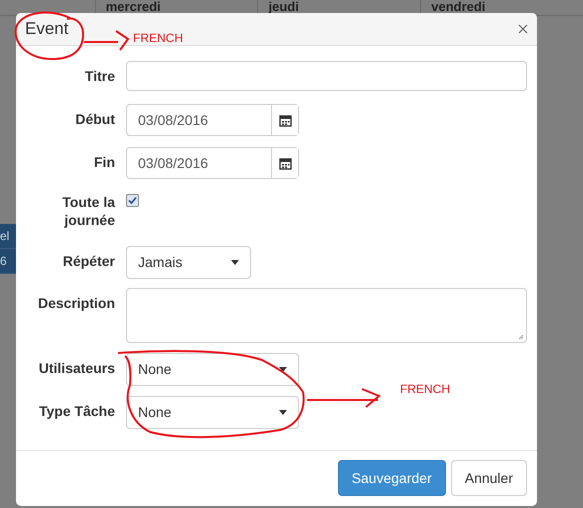  What do you see at coordinates (188, 262) in the screenshot?
I see `select-field: Jamais` at bounding box center [188, 262].